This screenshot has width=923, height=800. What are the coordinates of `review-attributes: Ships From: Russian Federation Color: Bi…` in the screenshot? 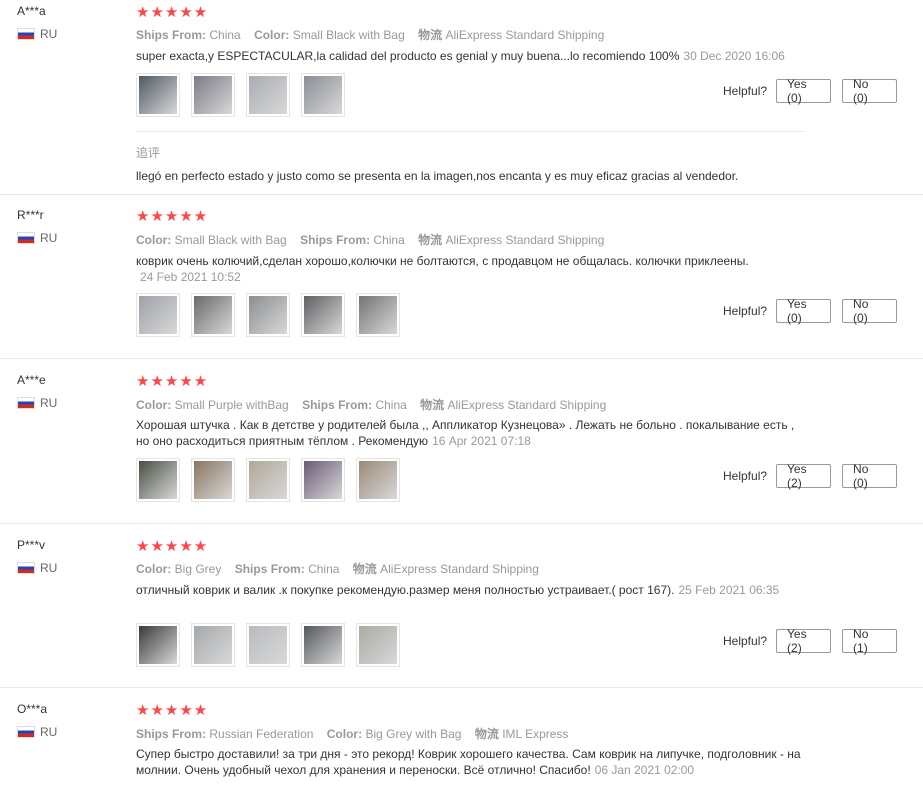 It's located at (352, 734).